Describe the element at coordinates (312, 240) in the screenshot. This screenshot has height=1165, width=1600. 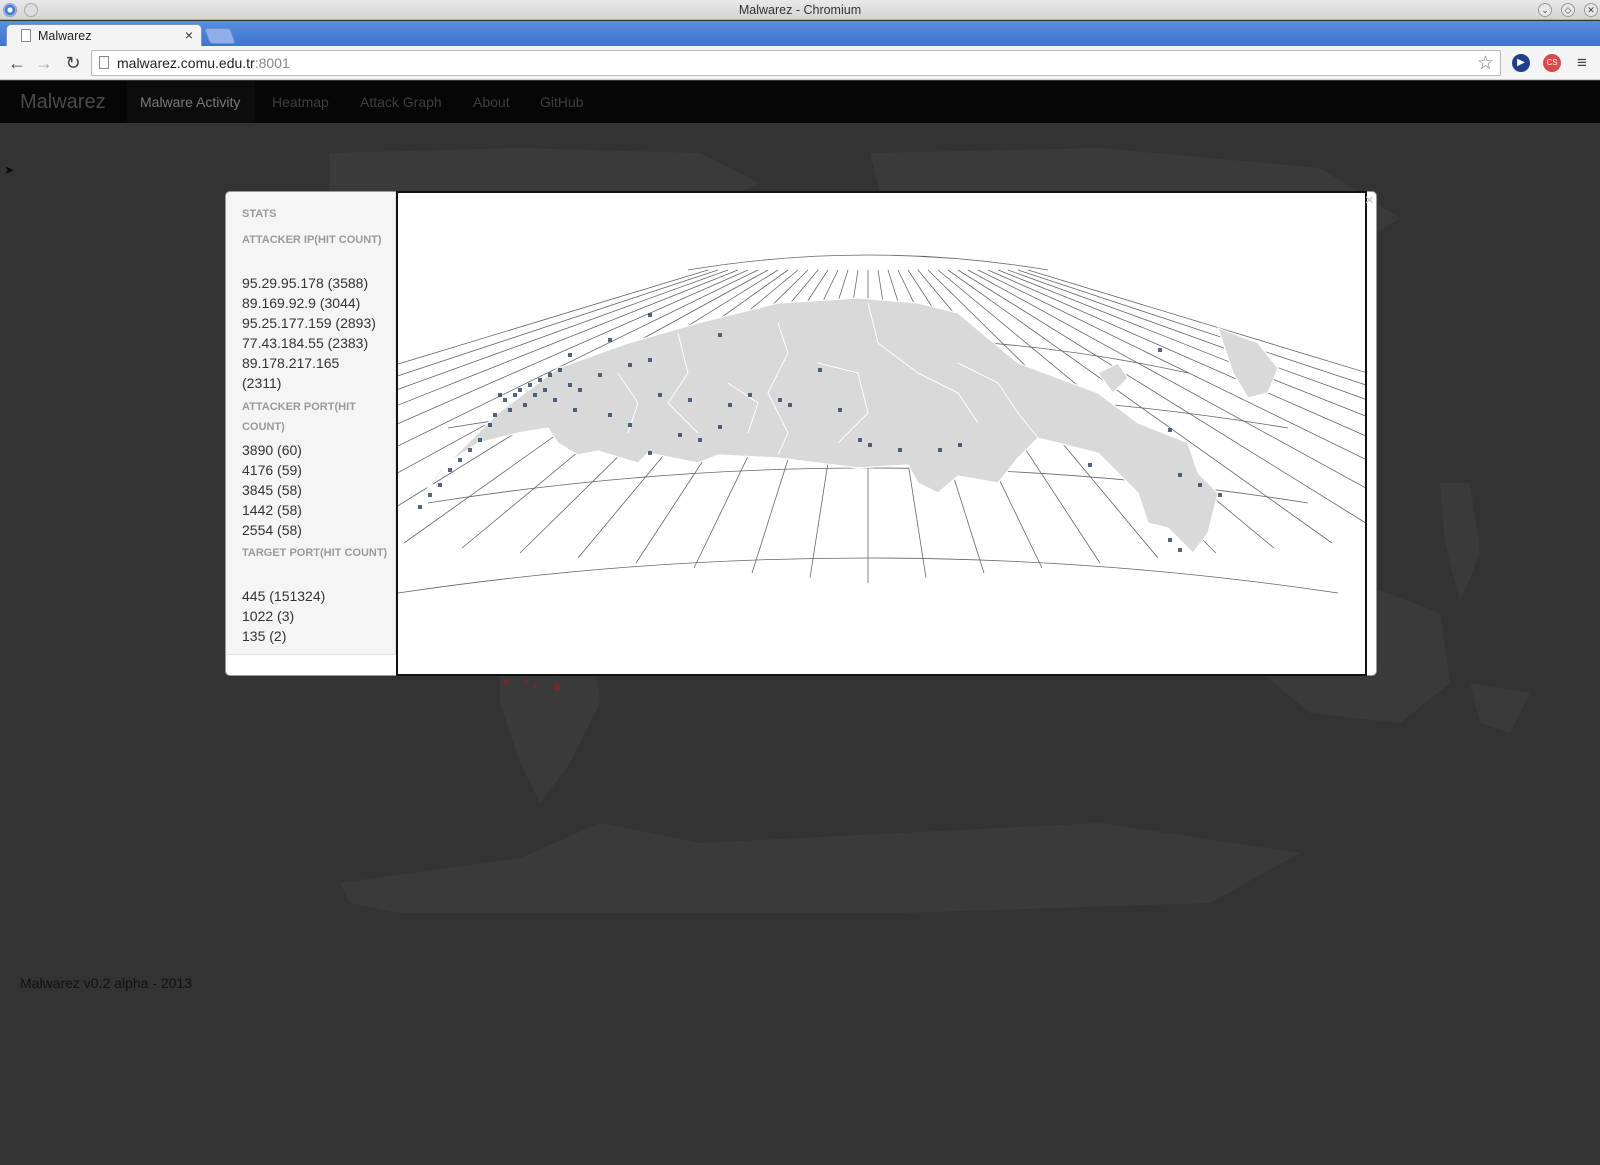
I see `attacker-ip-heading: ATTACKER IP(HIT COUNT)` at that location.